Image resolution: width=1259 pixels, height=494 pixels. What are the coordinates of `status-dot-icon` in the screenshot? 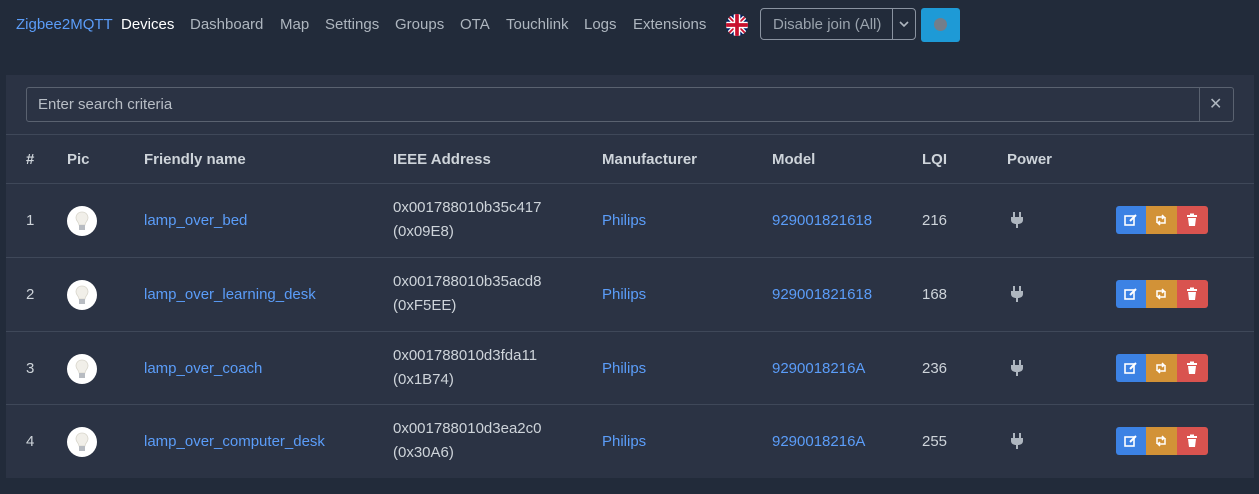 It's located at (940, 24).